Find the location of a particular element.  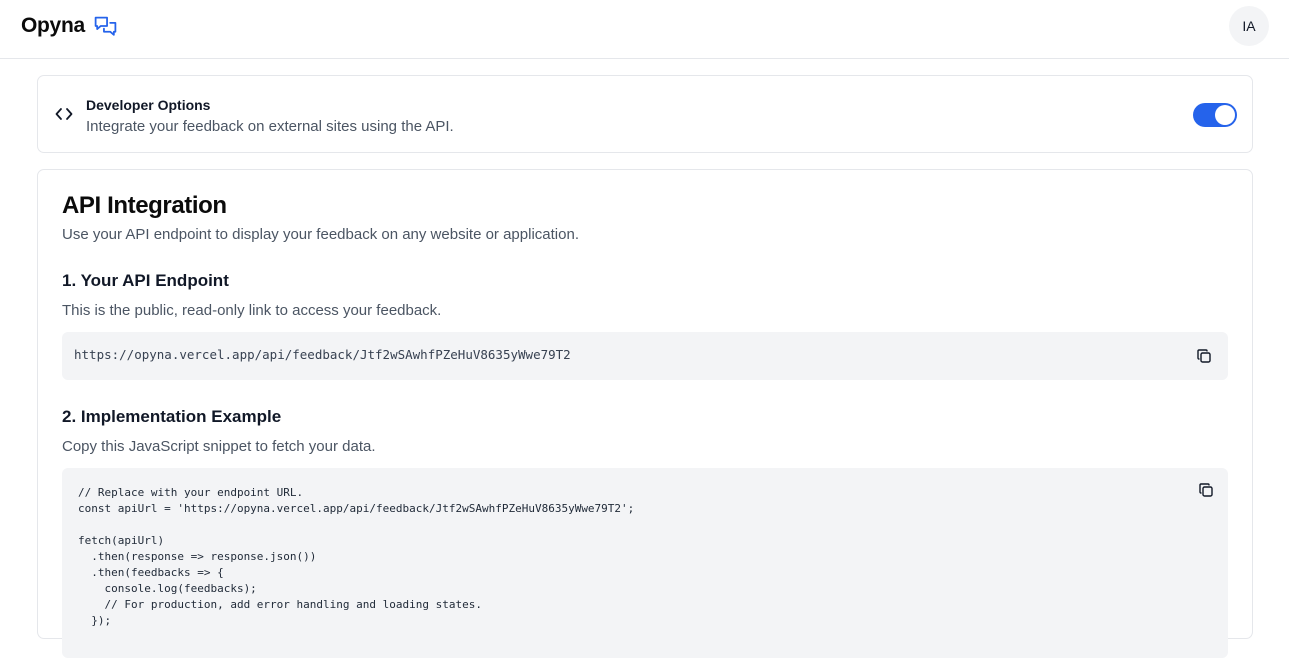

developer-options-title: Developer Options is located at coordinates (148, 105).